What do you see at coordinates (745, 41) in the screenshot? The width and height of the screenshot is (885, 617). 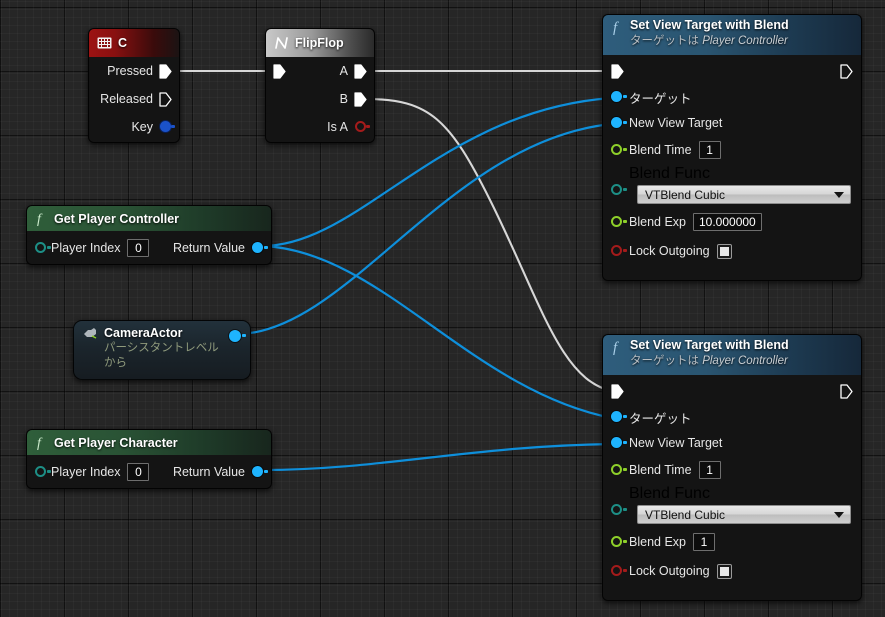 I see `subtitle-target: Player Controller` at bounding box center [745, 41].